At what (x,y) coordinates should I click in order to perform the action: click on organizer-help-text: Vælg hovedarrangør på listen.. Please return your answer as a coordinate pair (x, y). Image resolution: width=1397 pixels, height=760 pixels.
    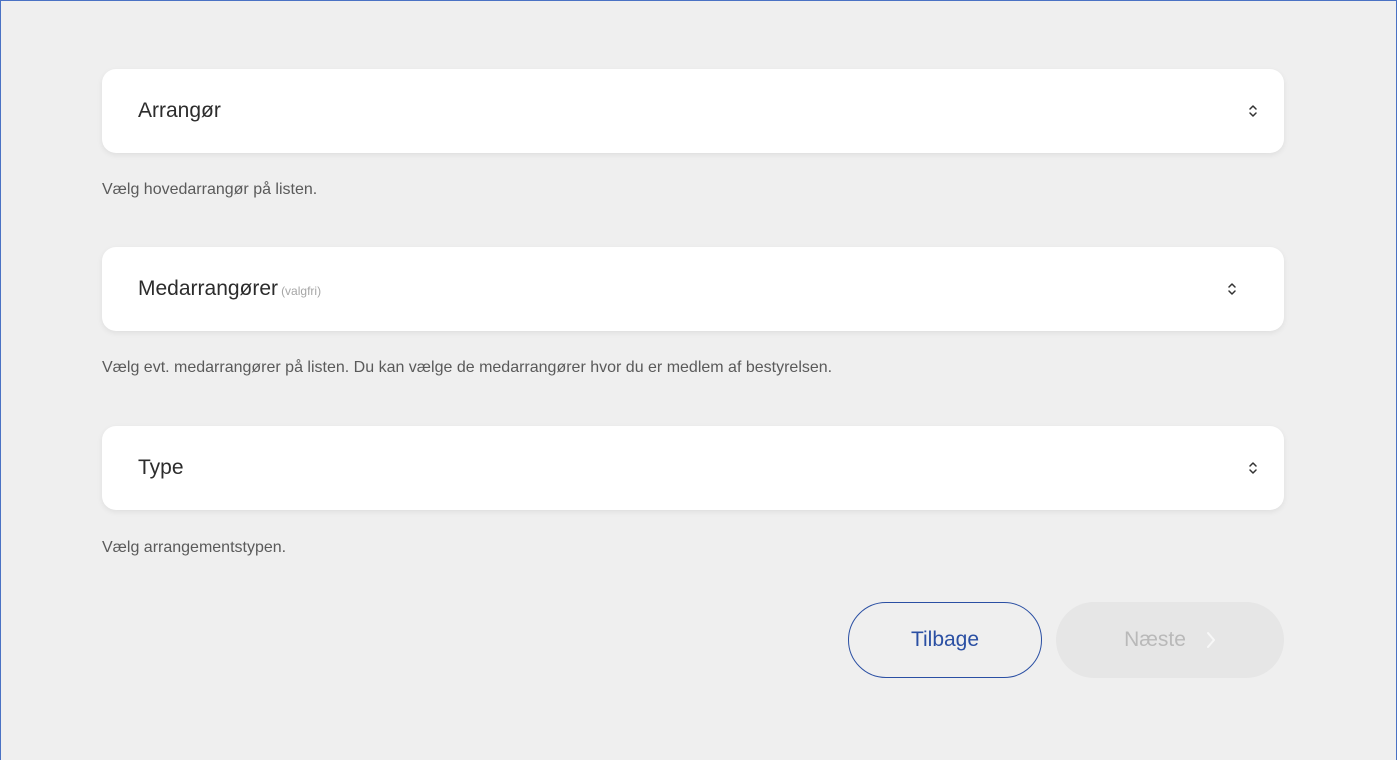
    Looking at the image, I should click on (210, 189).